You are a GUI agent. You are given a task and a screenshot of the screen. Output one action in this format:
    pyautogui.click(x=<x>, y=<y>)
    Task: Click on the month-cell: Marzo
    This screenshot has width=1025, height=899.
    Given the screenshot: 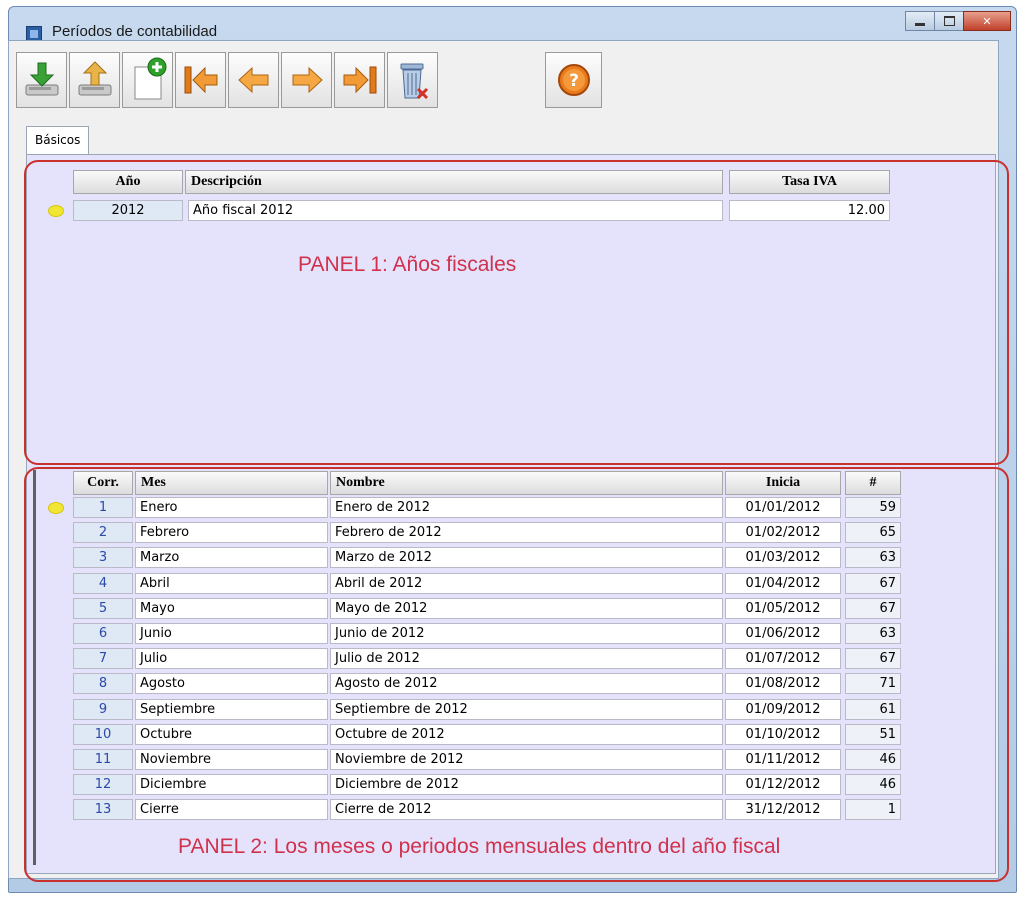 What is the action you would take?
    pyautogui.click(x=231, y=557)
    